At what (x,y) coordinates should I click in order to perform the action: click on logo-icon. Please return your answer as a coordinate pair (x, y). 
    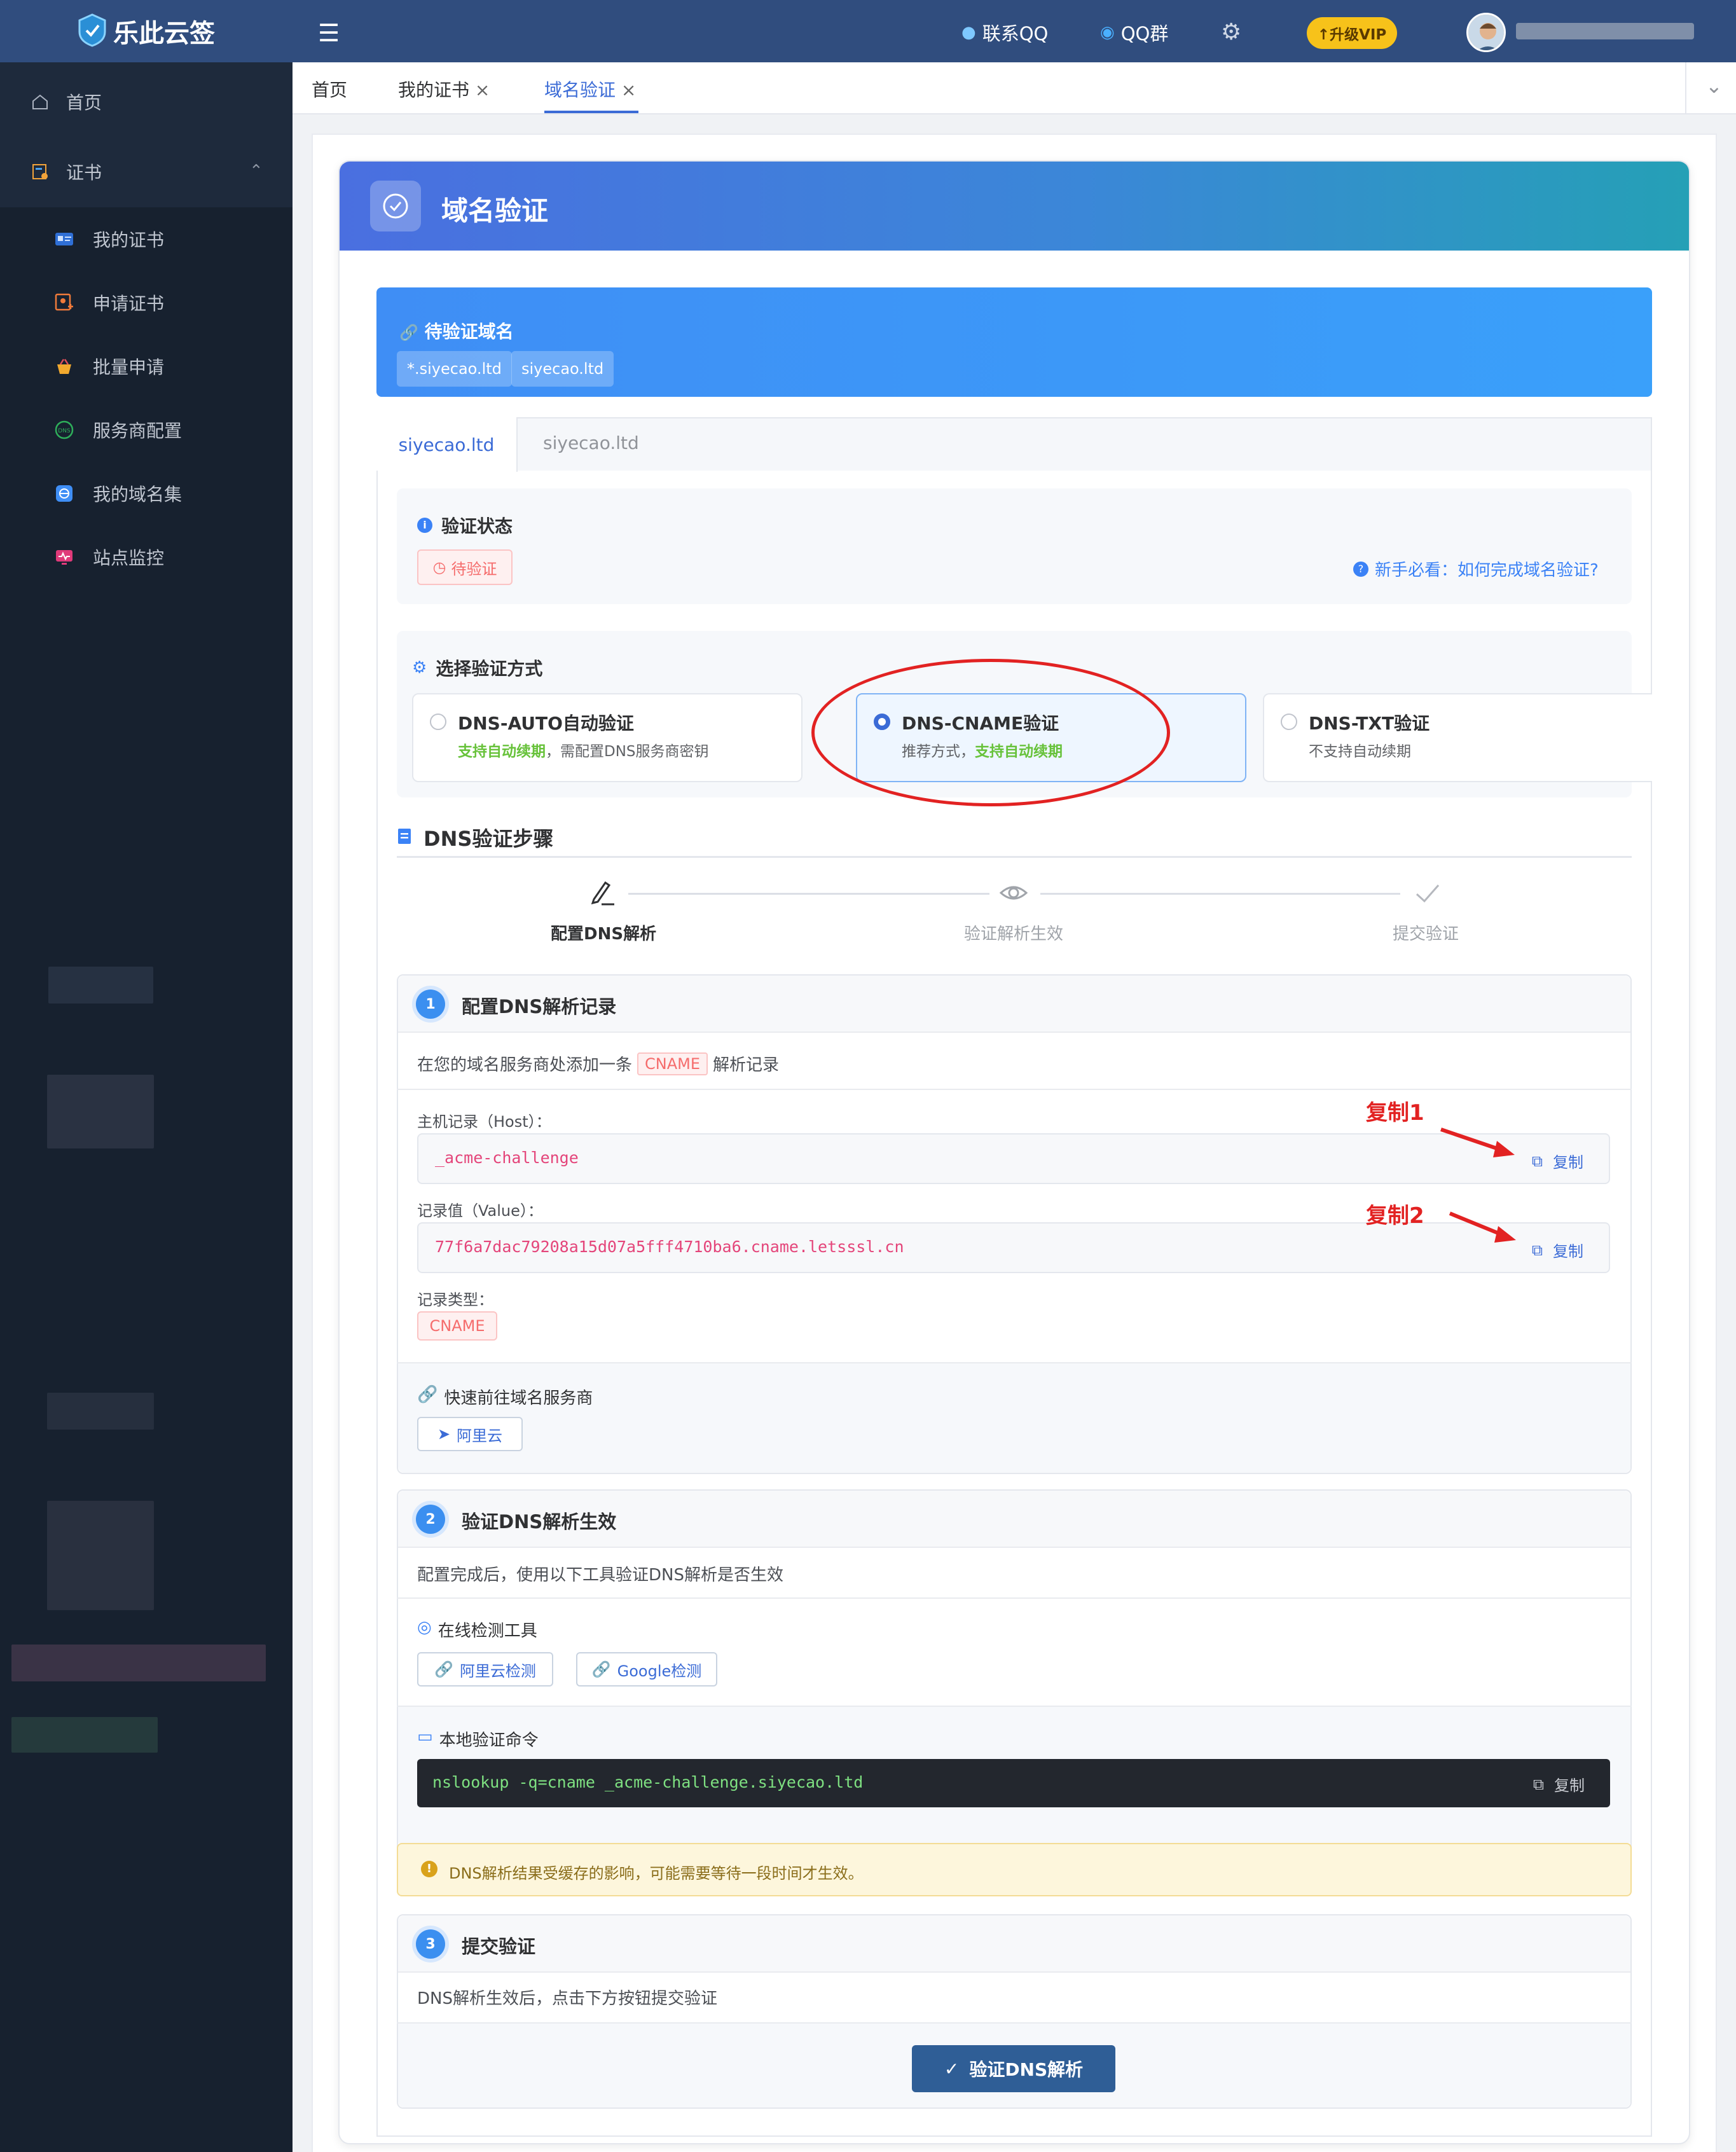
    Looking at the image, I should click on (92, 30).